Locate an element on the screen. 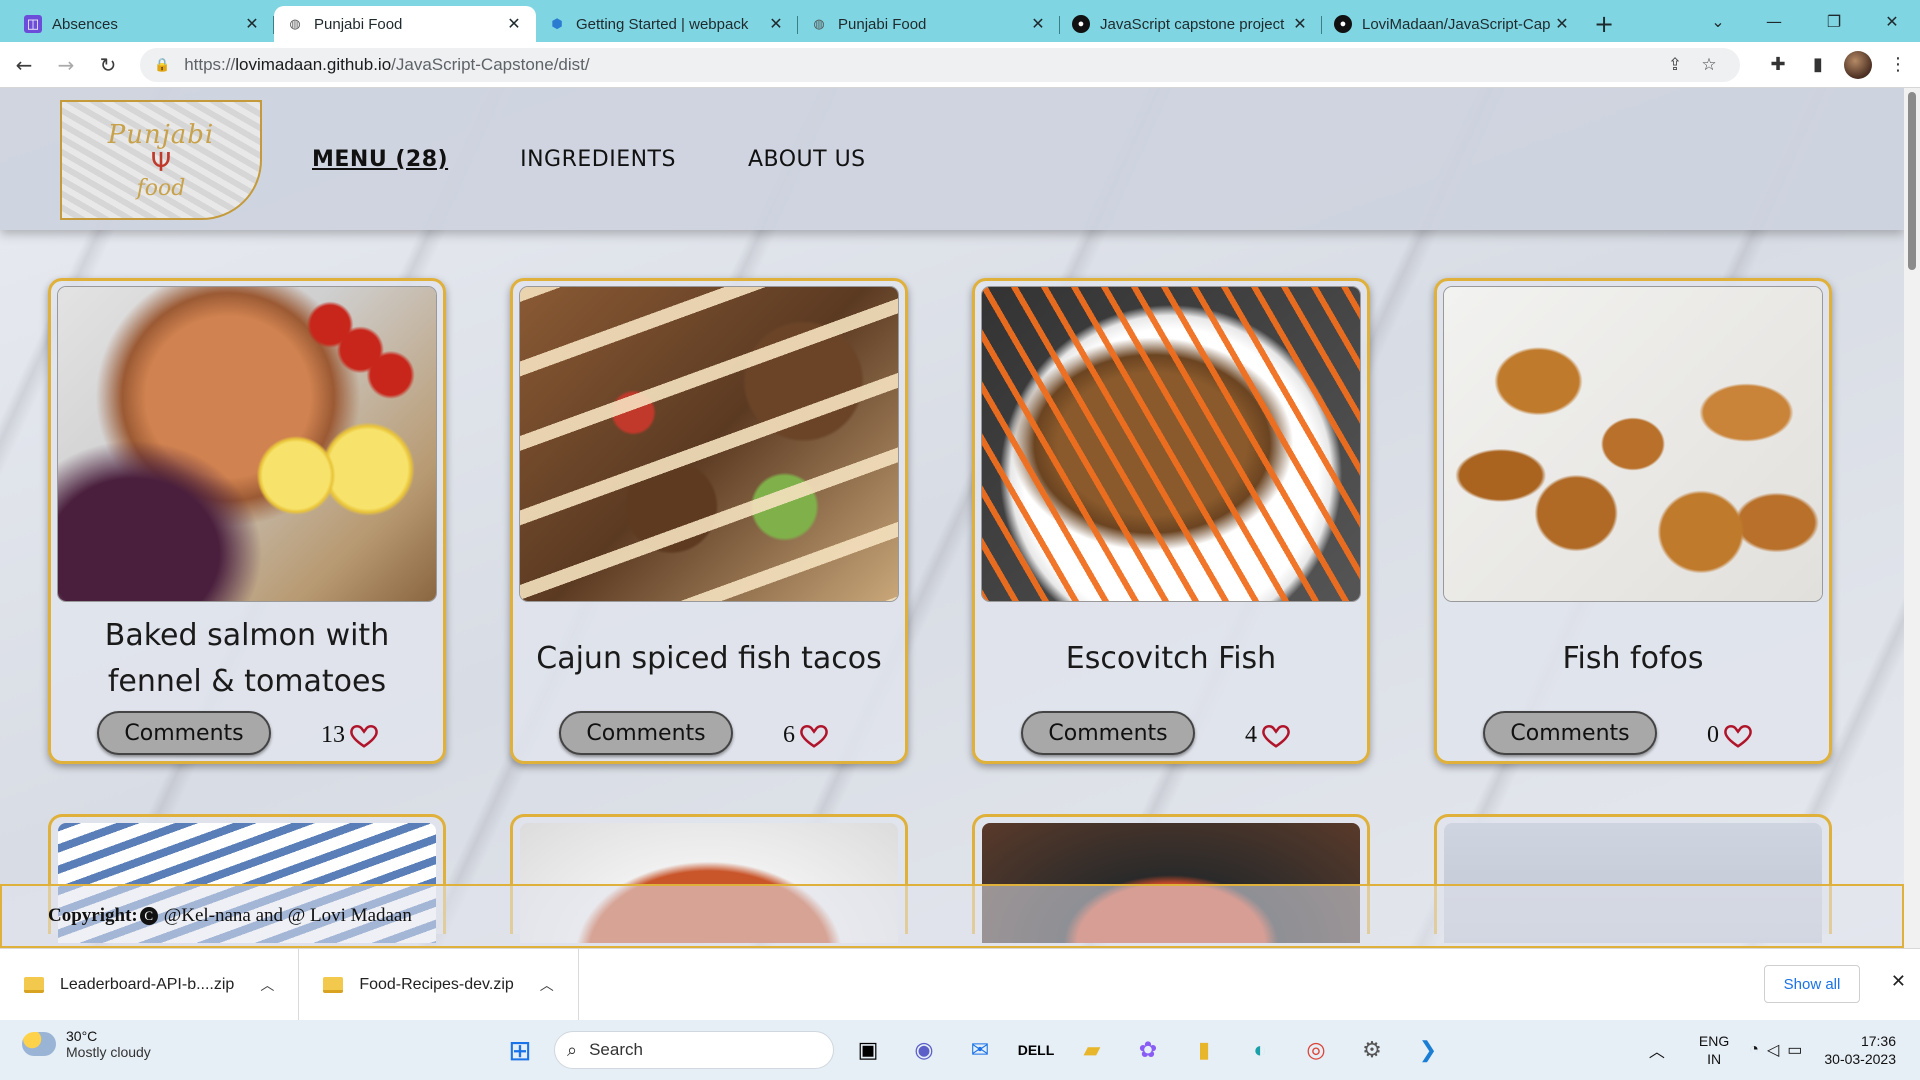  language-indicator: ENG IN is located at coordinates (1714, 1050).